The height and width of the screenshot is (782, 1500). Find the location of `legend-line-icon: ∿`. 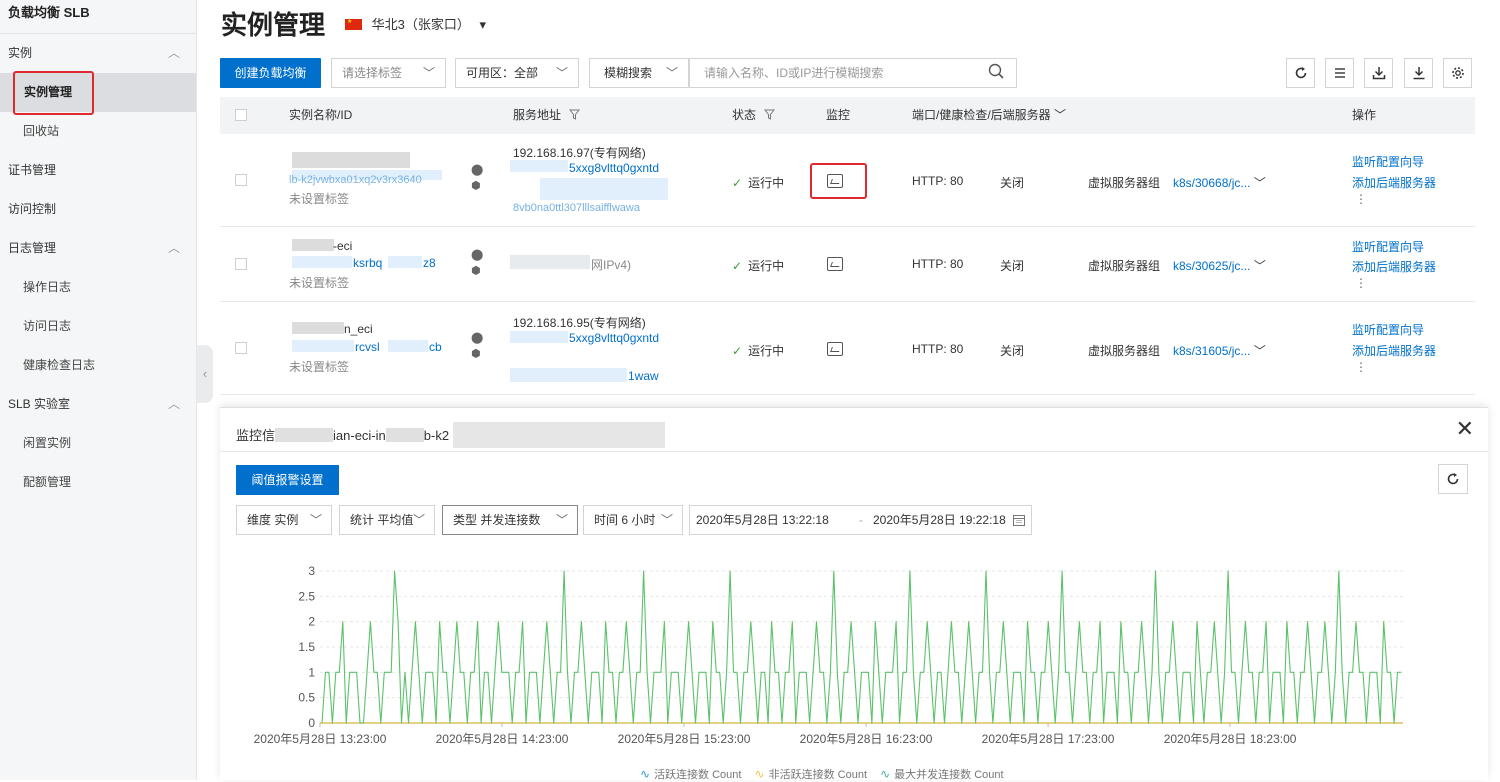

legend-line-icon: ∿ is located at coordinates (645, 774).